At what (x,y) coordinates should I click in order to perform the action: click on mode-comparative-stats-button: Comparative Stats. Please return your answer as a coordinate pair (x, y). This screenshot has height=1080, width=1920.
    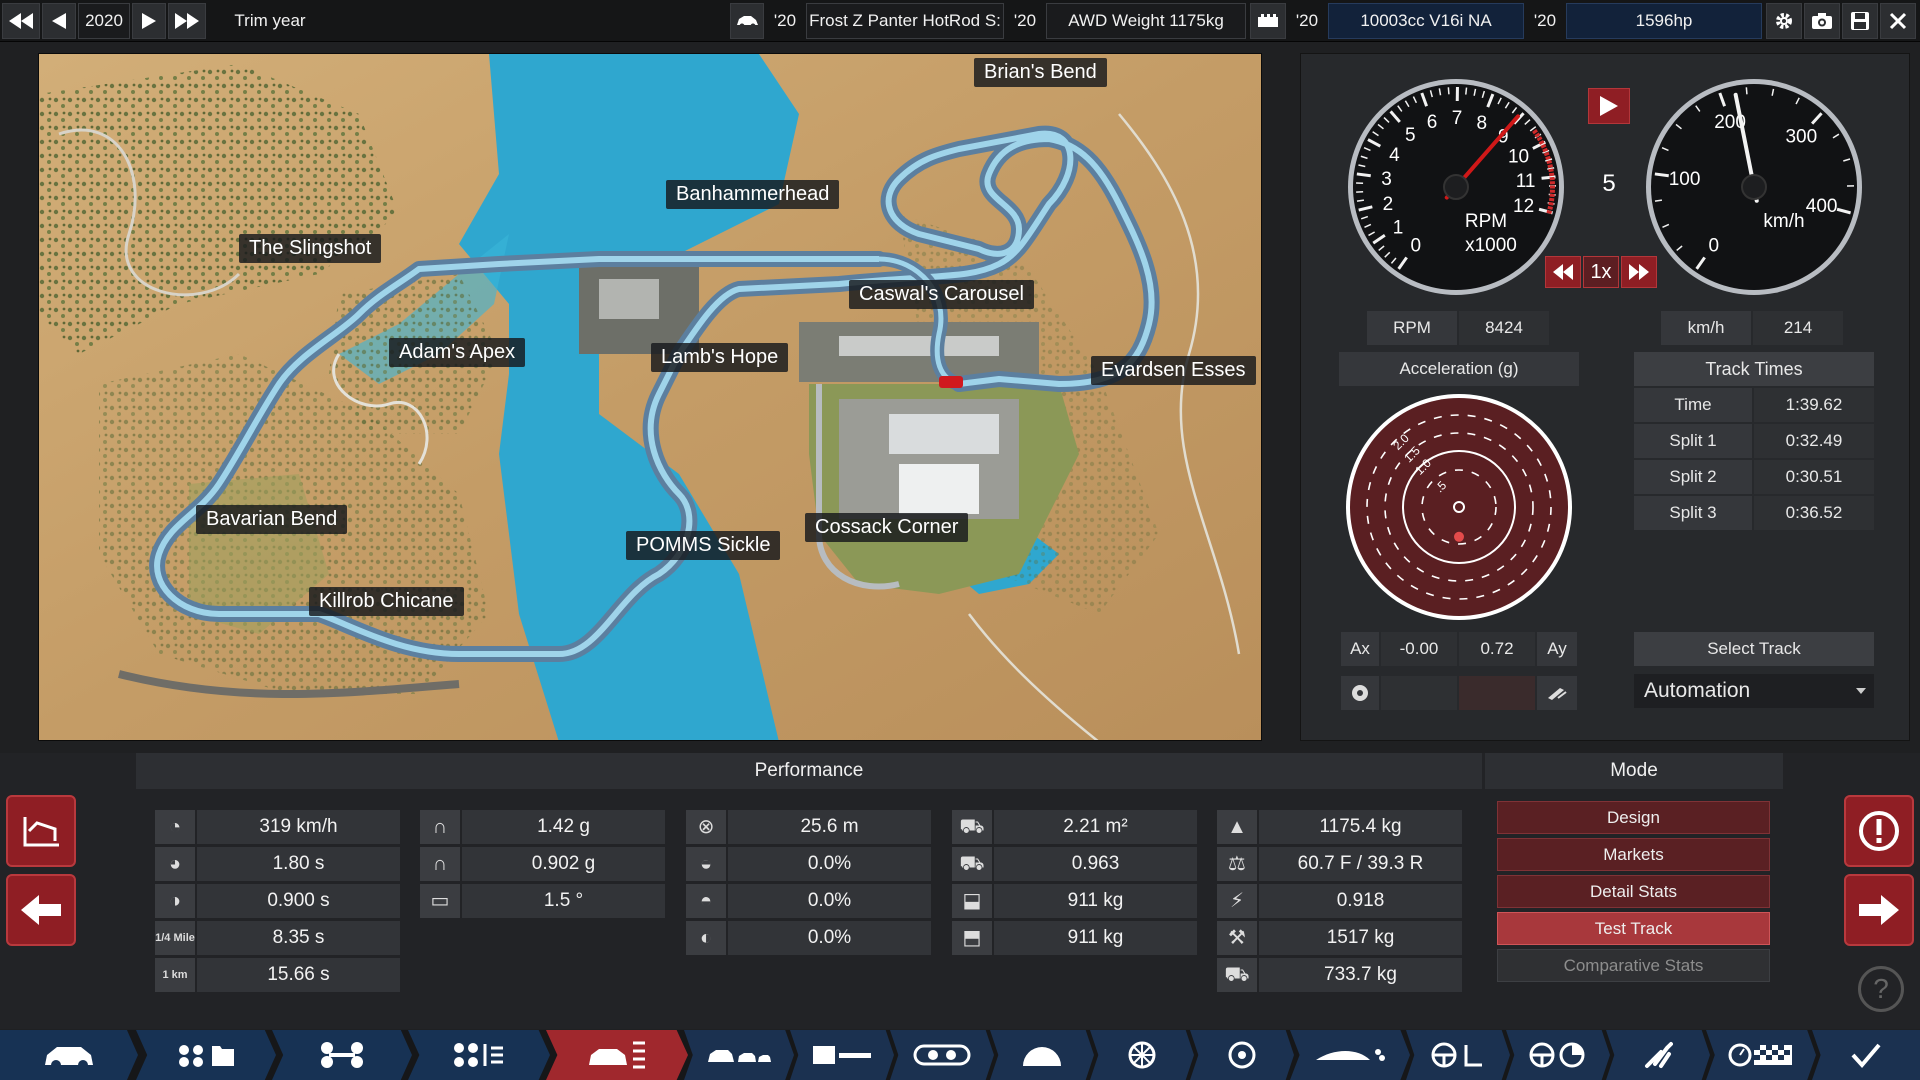
    Looking at the image, I should click on (1633, 965).